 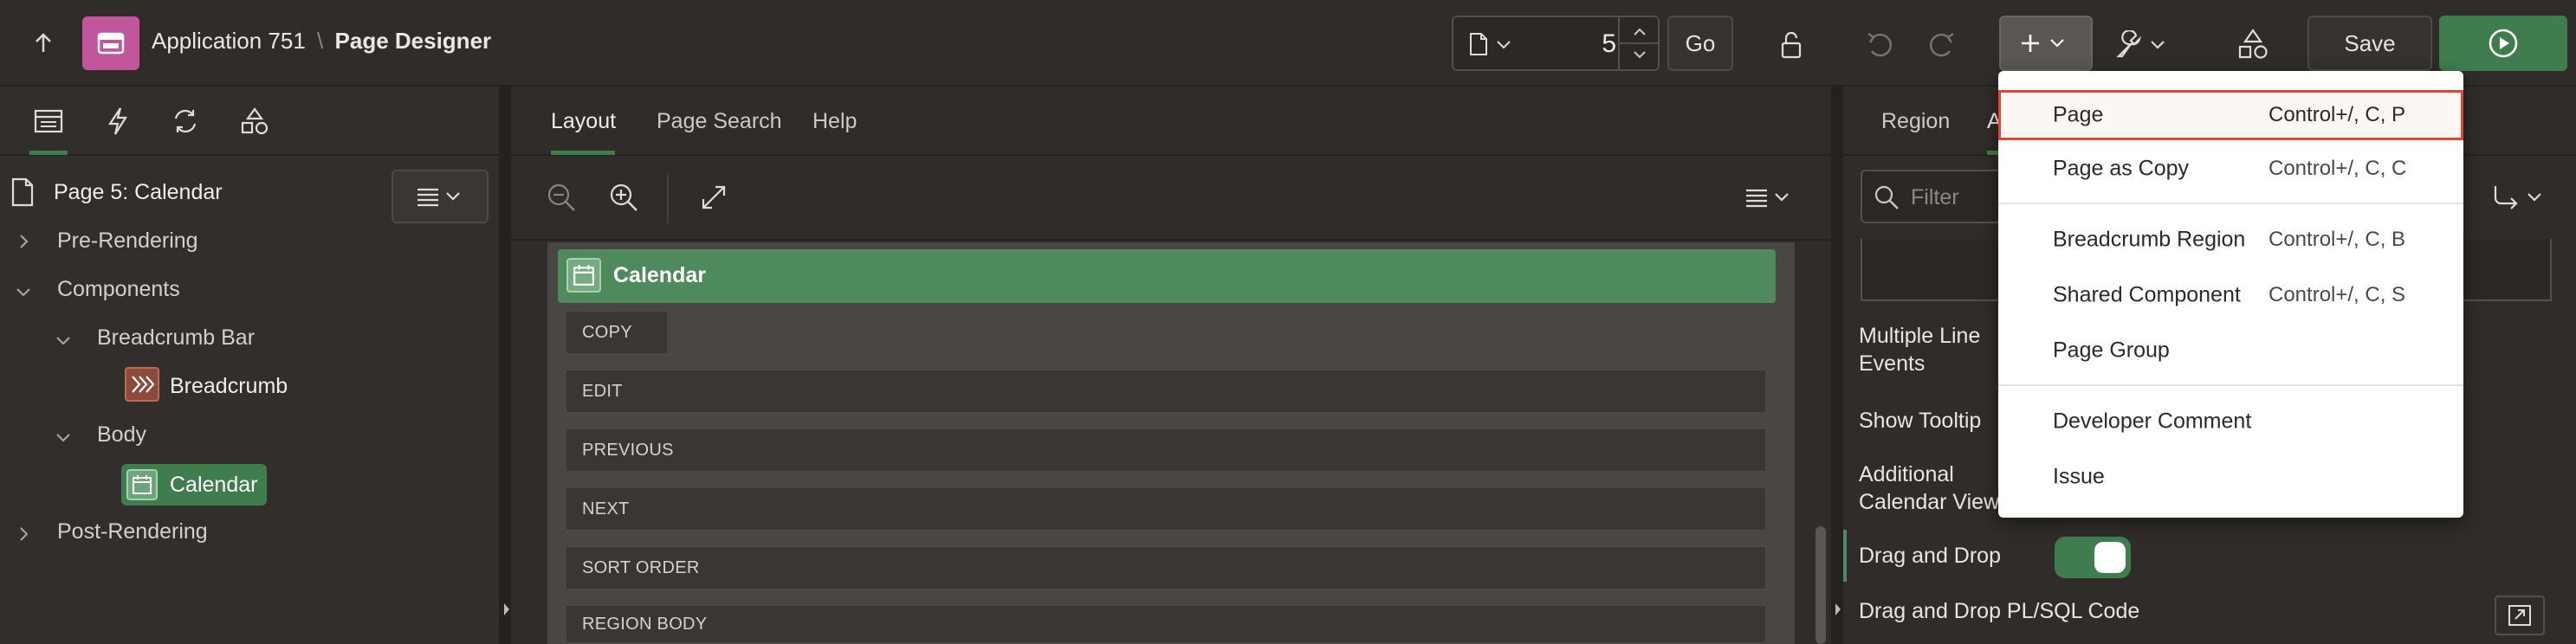 I want to click on rendering-tab-indicator, so click(x=48, y=153).